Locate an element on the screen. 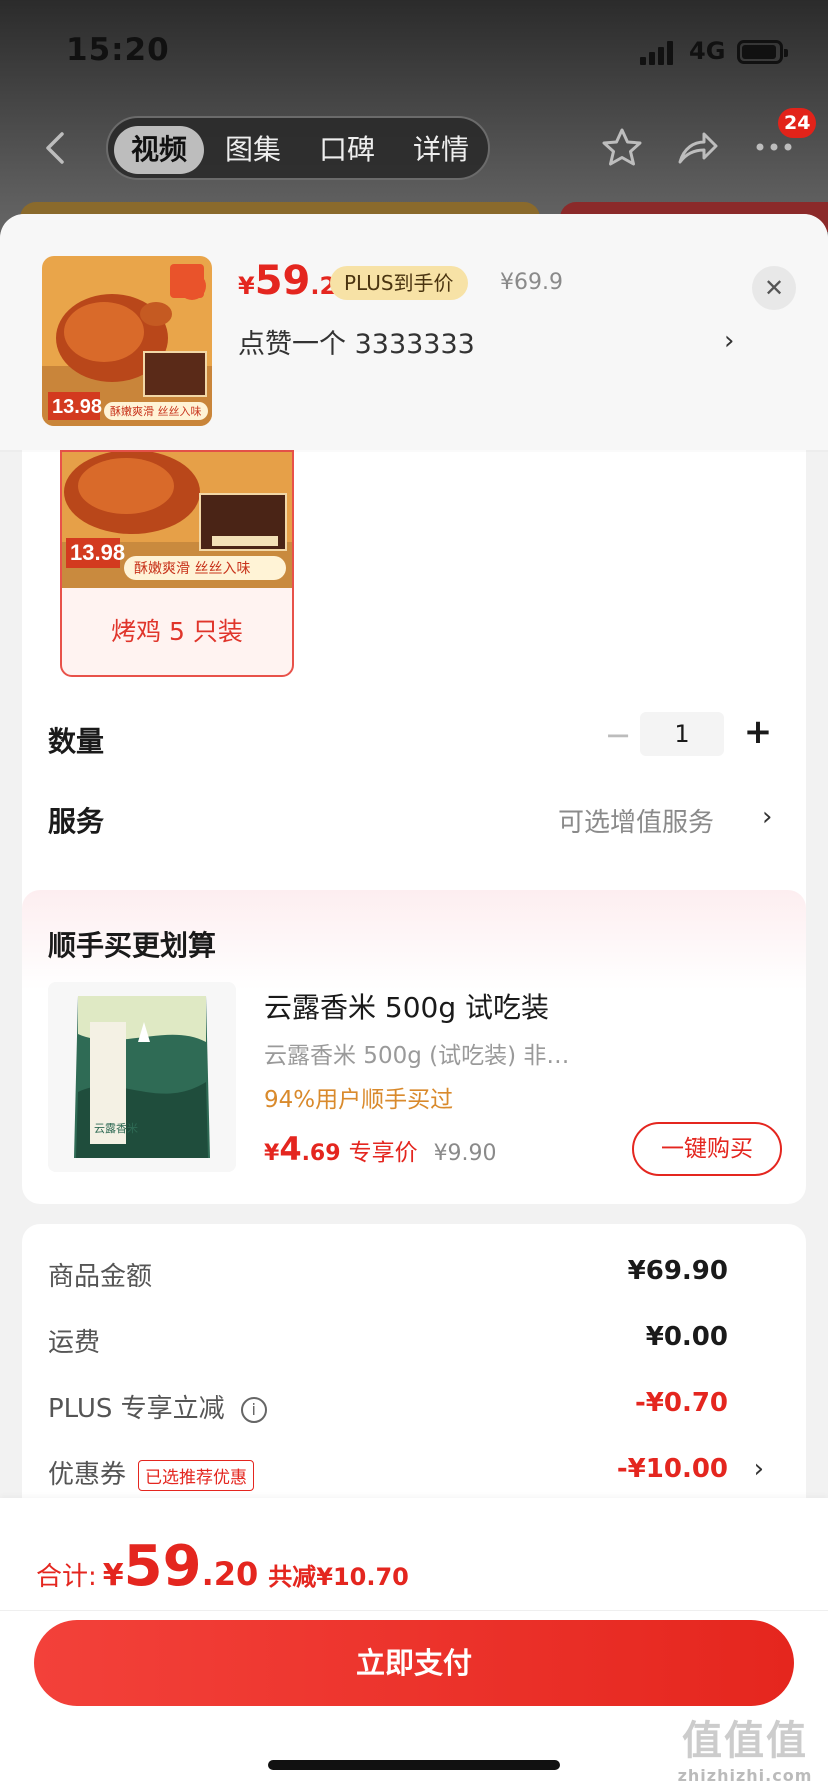  coupon-label: 优惠券 is located at coordinates (87, 1475).